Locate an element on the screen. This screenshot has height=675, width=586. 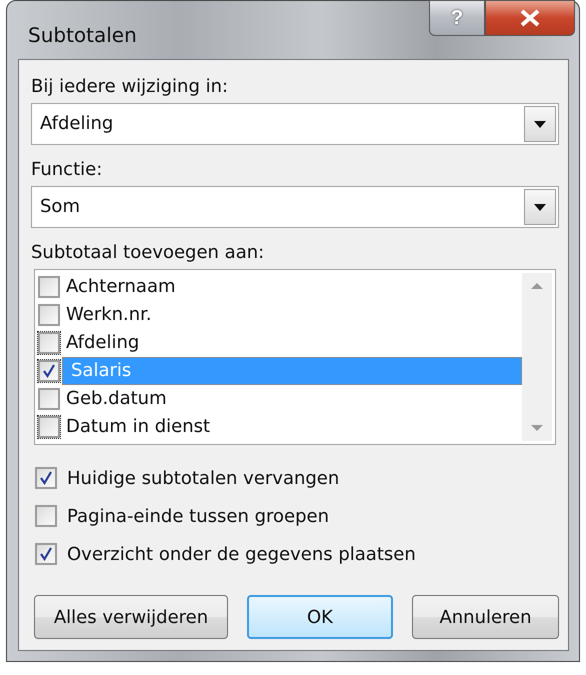
dialog-button: OK is located at coordinates (320, 617).